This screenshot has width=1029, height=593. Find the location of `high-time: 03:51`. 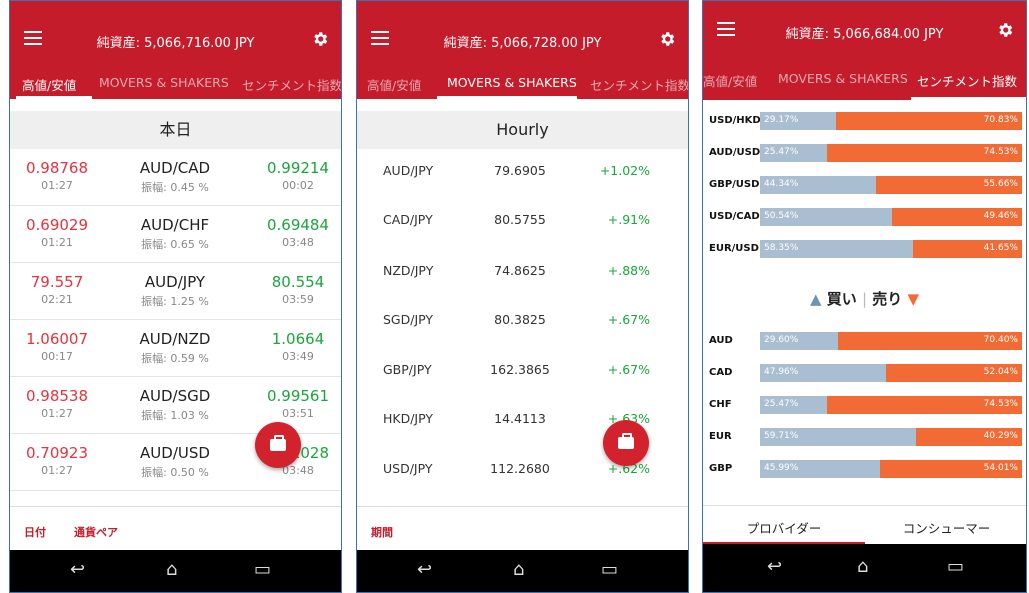

high-time: 03:51 is located at coordinates (298, 413).